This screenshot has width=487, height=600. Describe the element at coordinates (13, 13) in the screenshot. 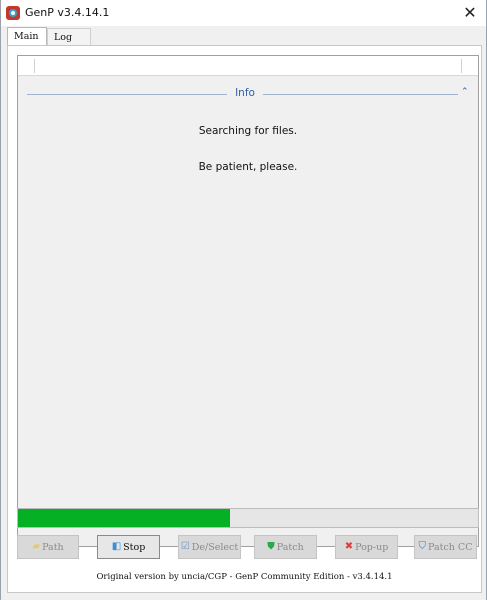

I see `app-logo-icon` at that location.